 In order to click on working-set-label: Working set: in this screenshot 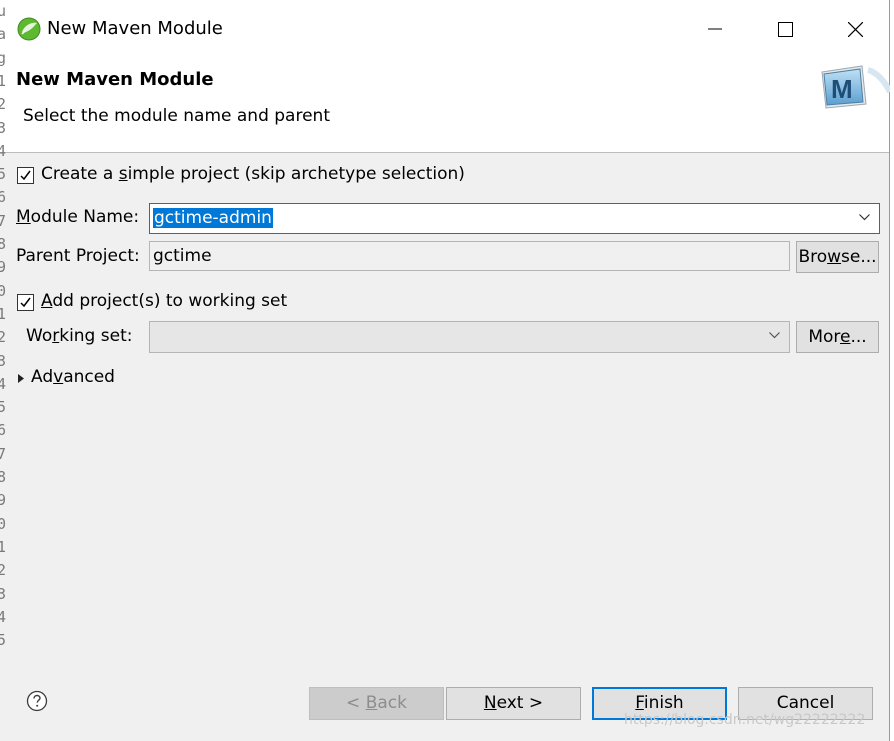, I will do `click(79, 336)`.